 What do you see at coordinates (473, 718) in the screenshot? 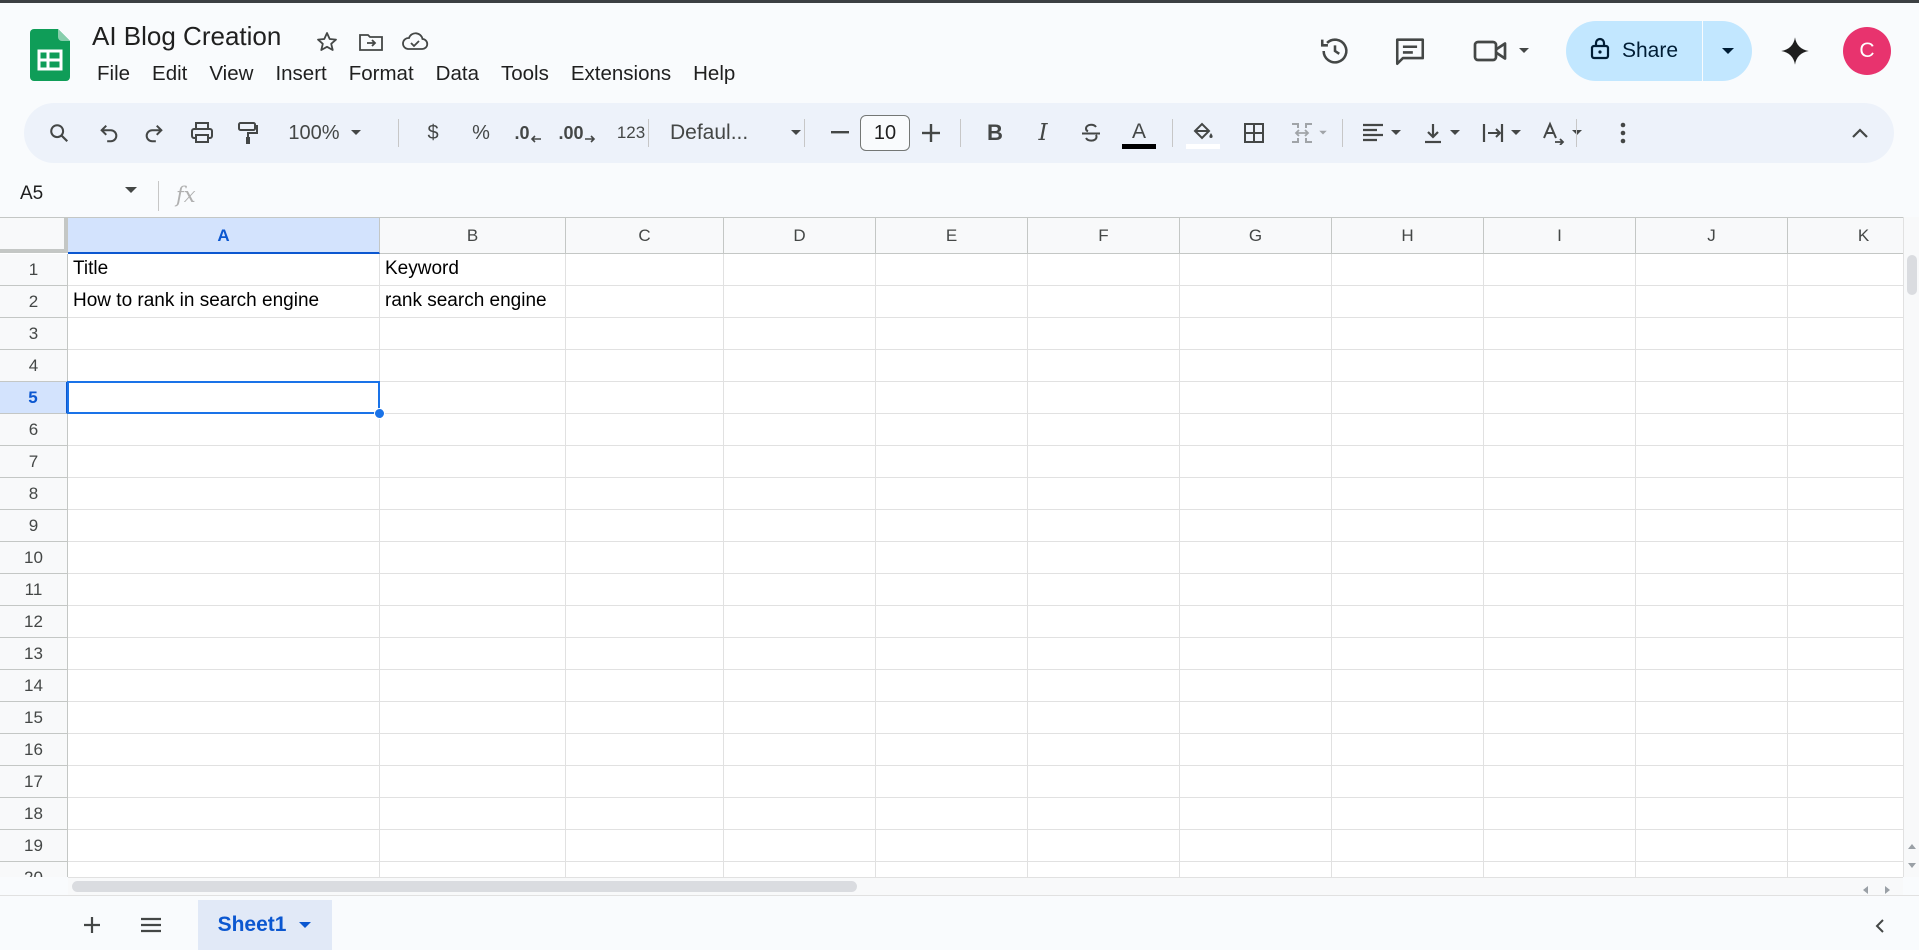
I see `cell-b15` at bounding box center [473, 718].